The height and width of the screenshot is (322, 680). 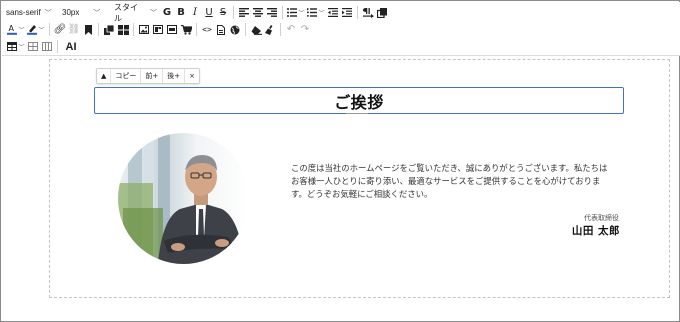 I want to click on svg-text: A, so click(x=12, y=28).